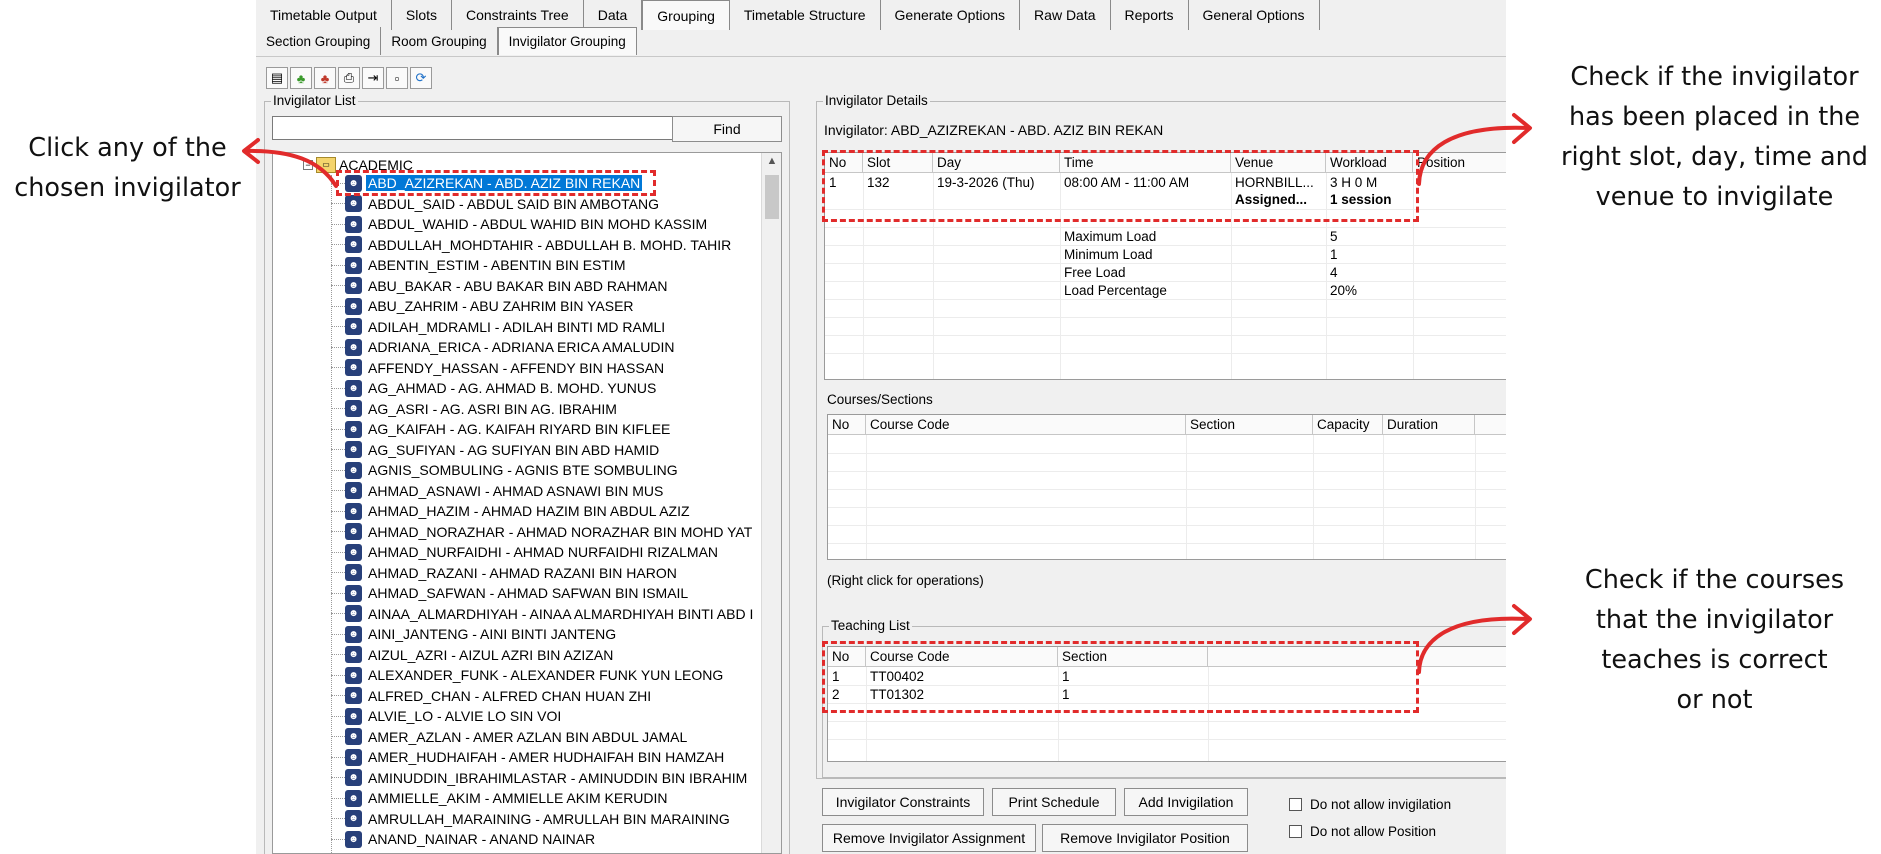 The height and width of the screenshot is (854, 1881). Describe the element at coordinates (546, 839) in the screenshot. I see `list-item: ☻ ANAND_NAINAR - ANAND NAINAR` at that location.